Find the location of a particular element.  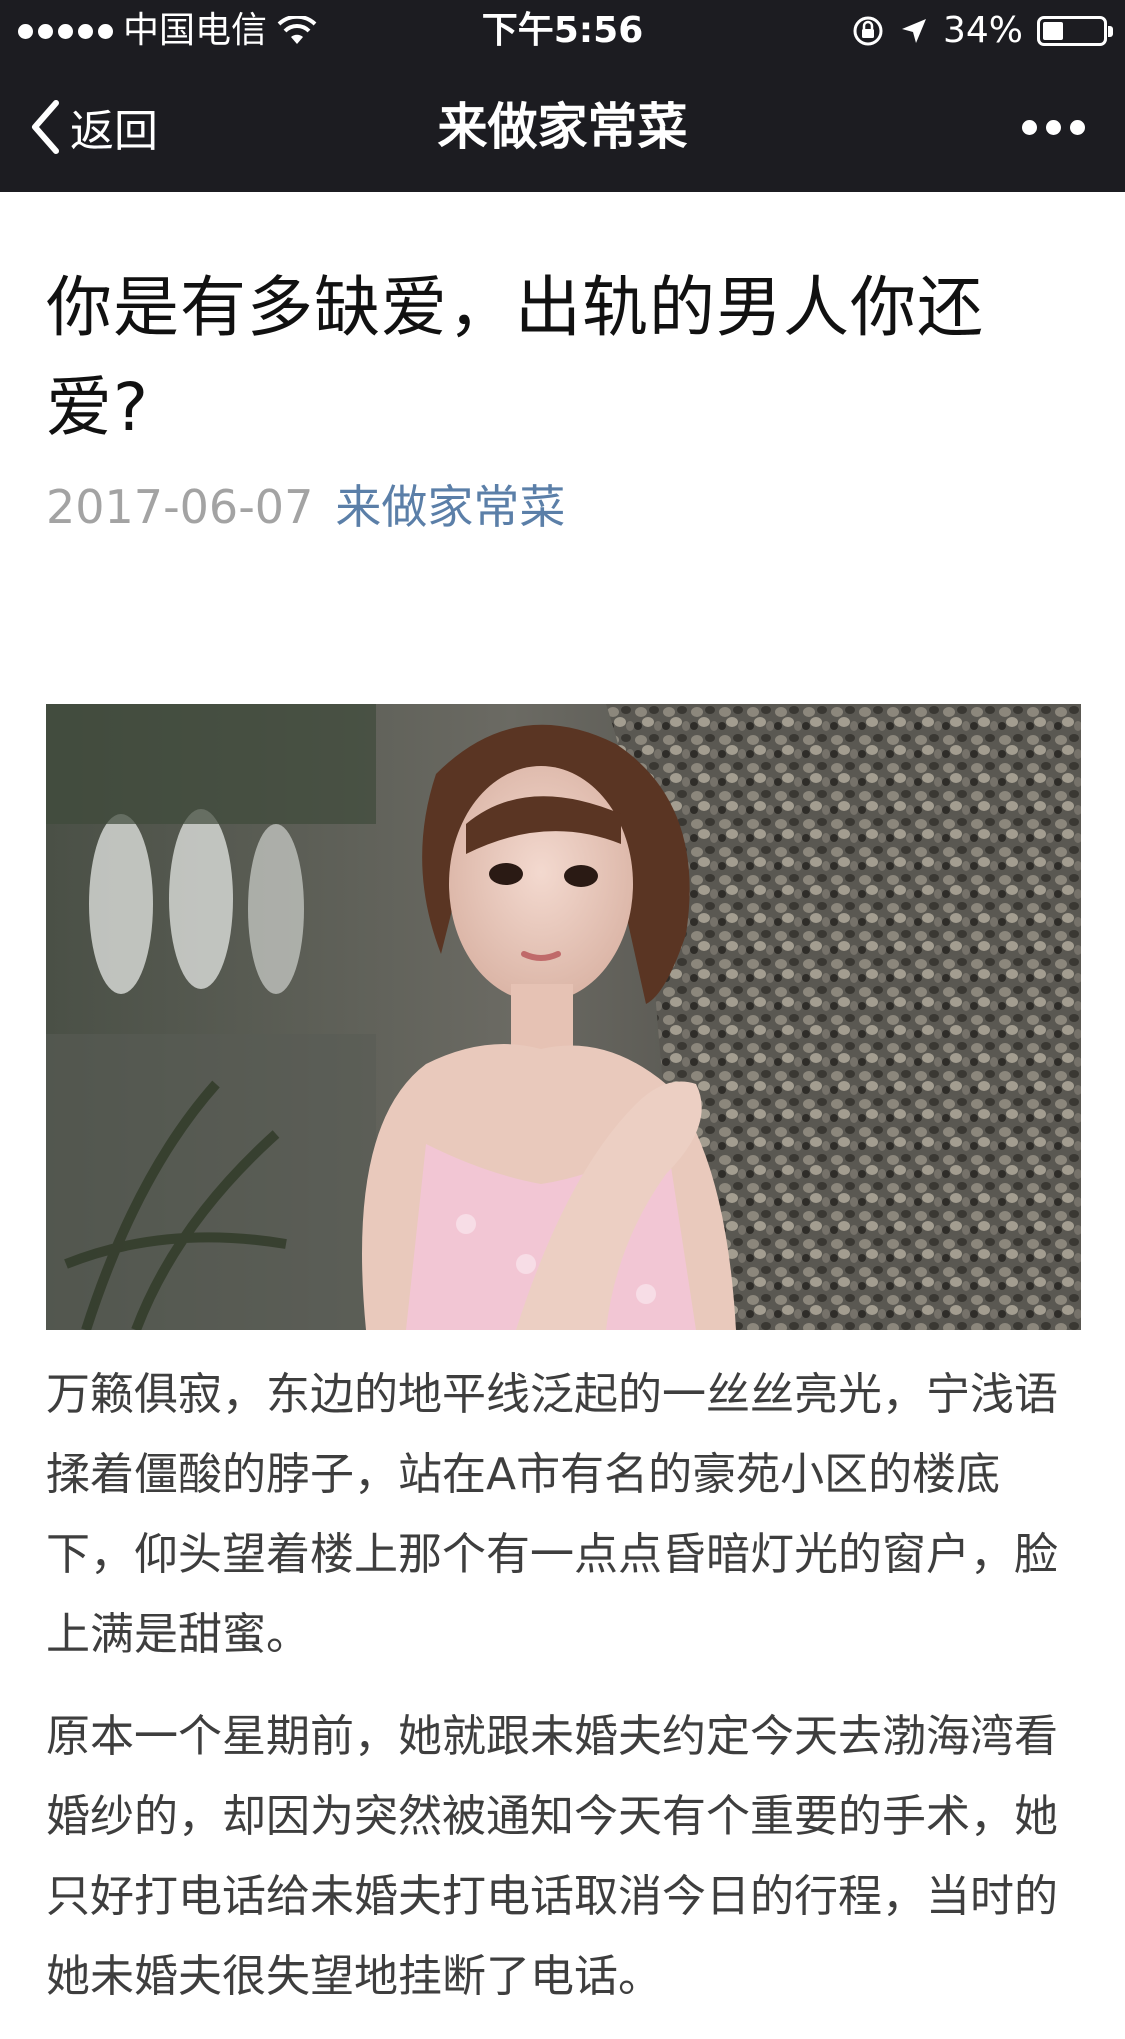

article-author-link: 来做家常菜 is located at coordinates (450, 507).